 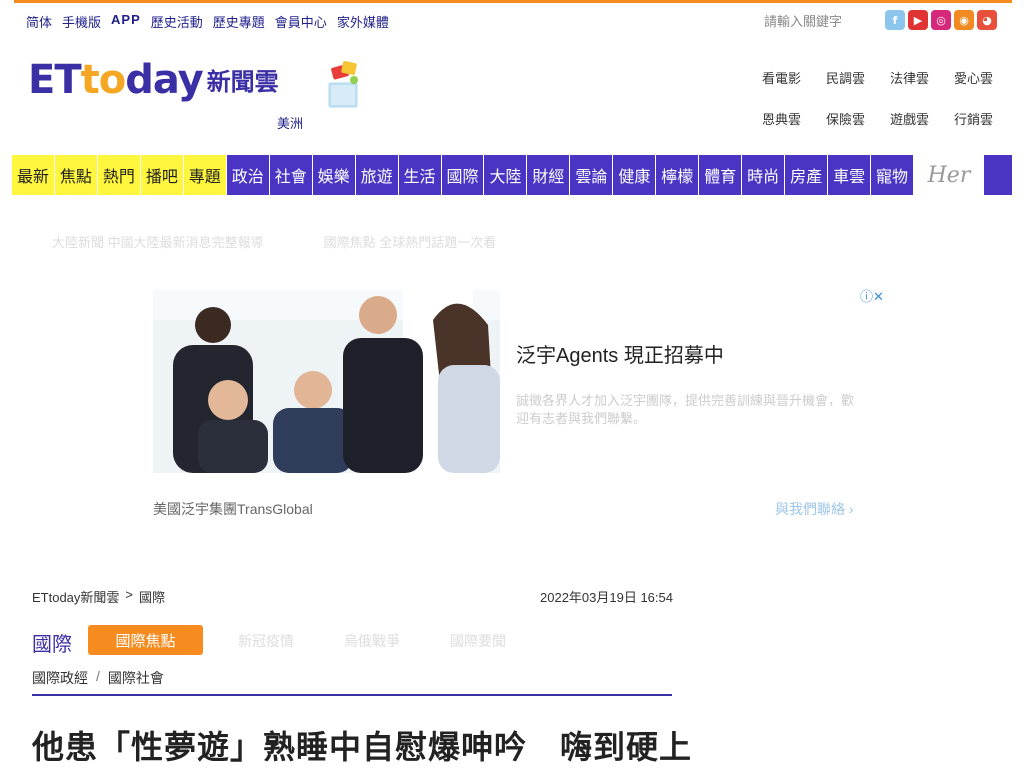 What do you see at coordinates (478, 641) in the screenshot?
I see `subtab-item: 國際要聞` at bounding box center [478, 641].